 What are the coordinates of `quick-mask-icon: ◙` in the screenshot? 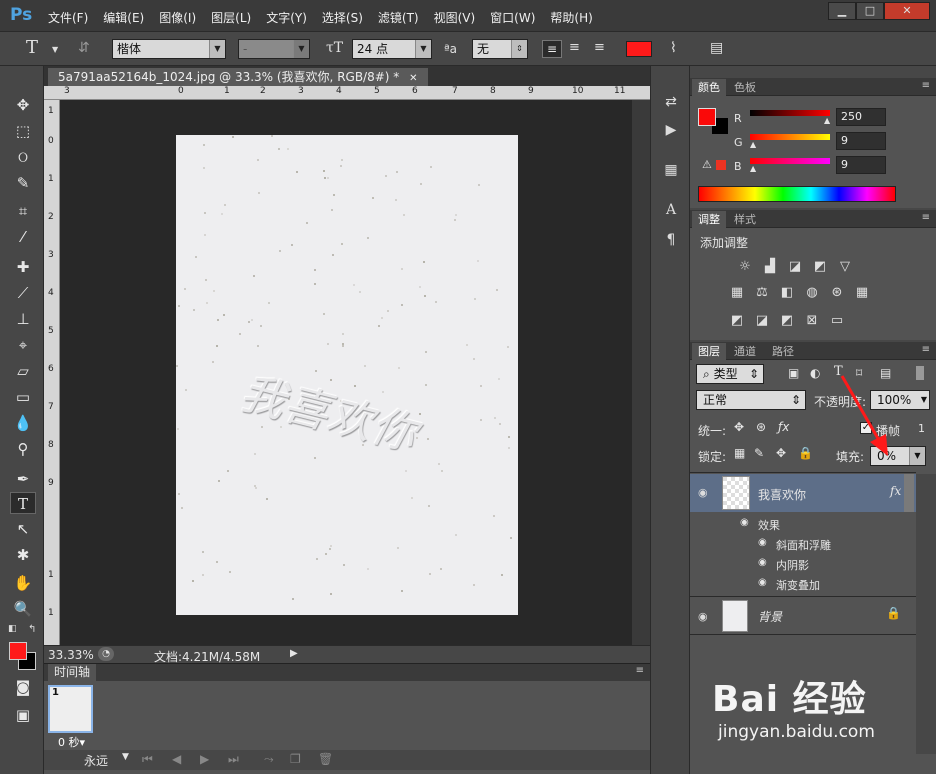 It's located at (23, 687).